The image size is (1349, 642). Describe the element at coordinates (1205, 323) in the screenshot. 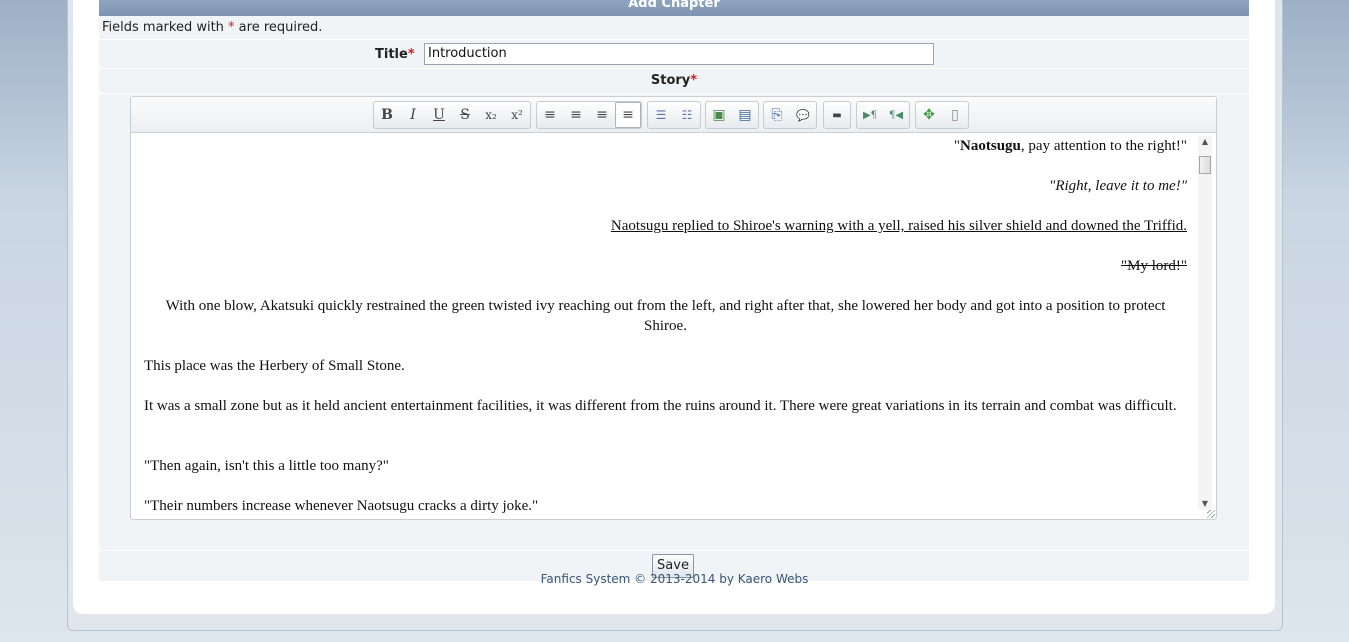

I see `editor-scrollbar: ▲ ▼` at that location.